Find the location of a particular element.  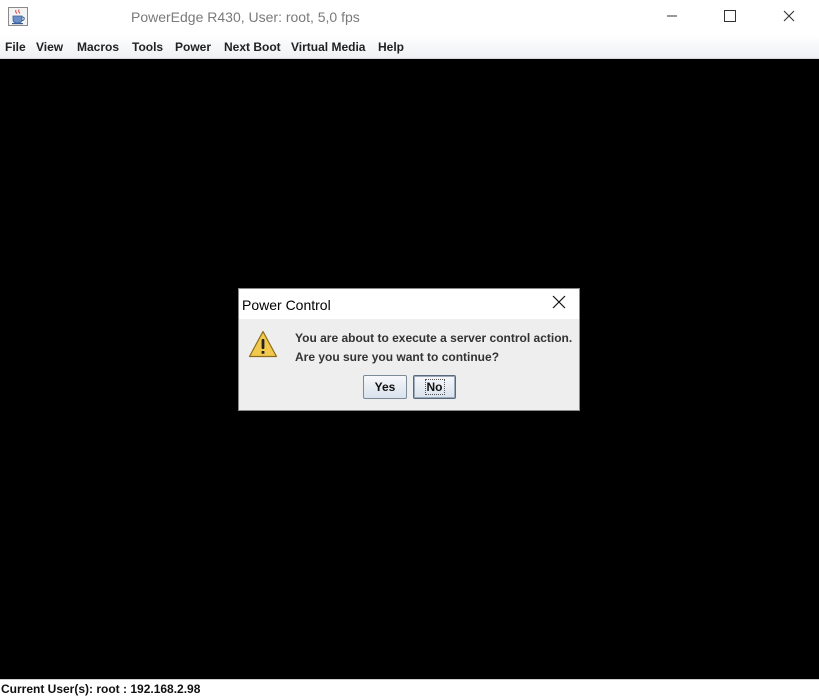

minimize-icon is located at coordinates (672, 18).